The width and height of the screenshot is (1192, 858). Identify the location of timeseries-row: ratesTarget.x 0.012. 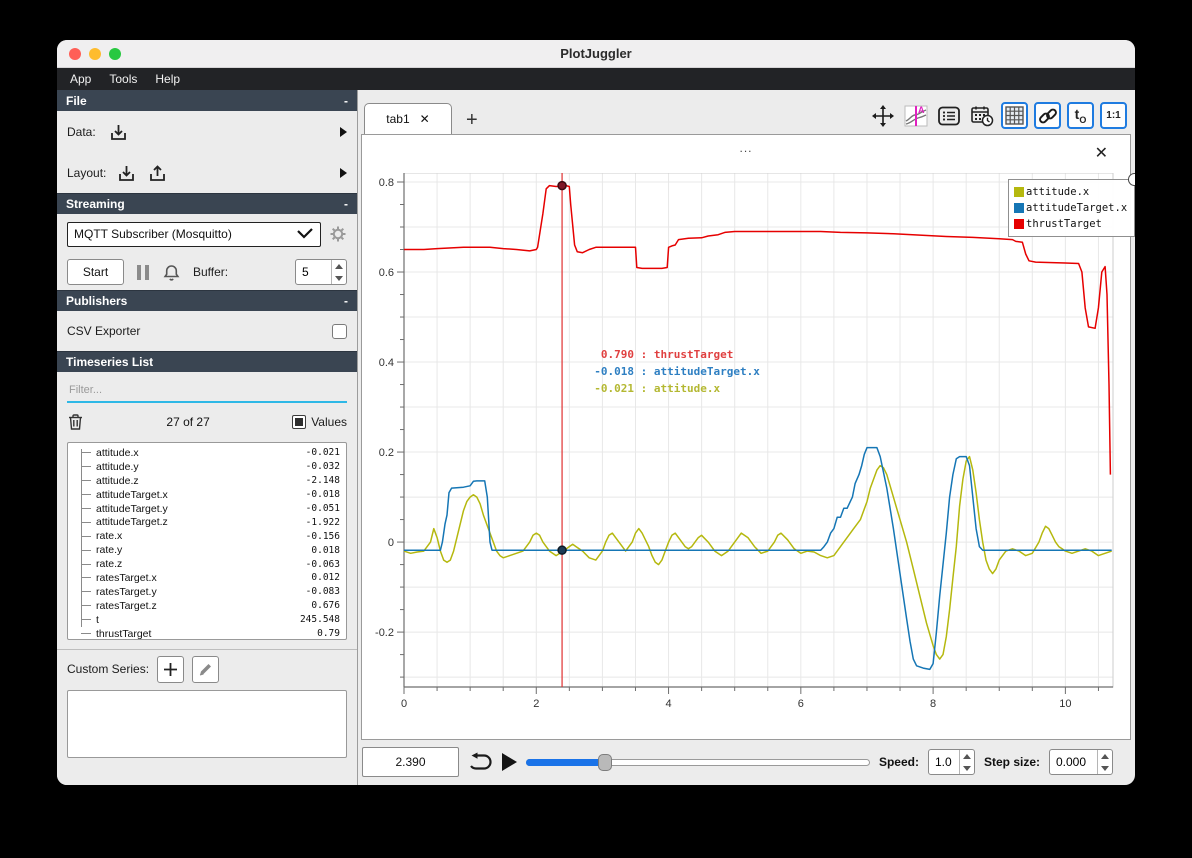
(212, 578).